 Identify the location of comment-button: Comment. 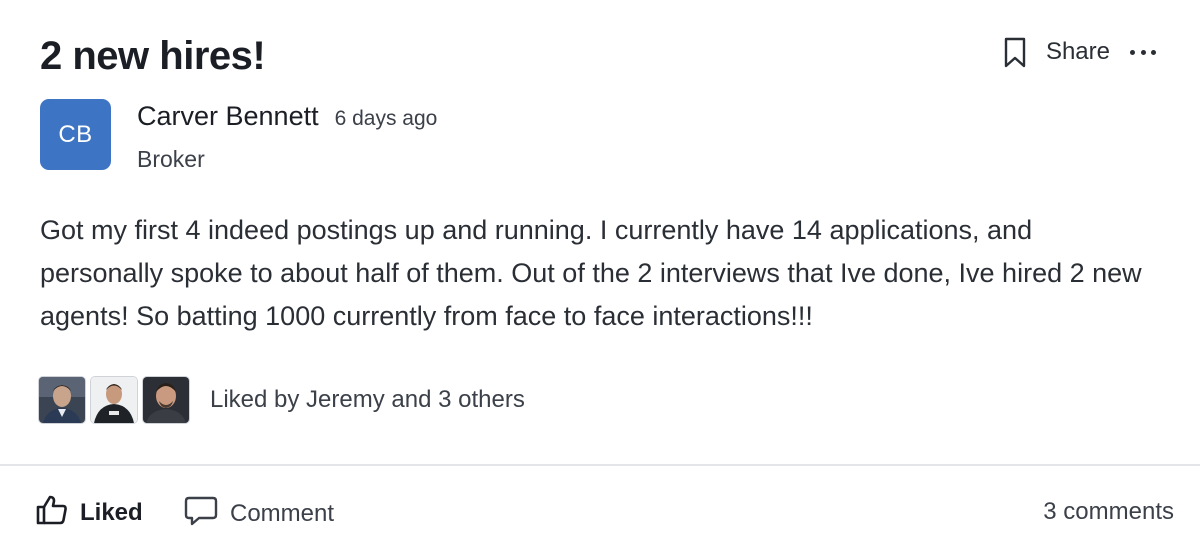
(259, 513).